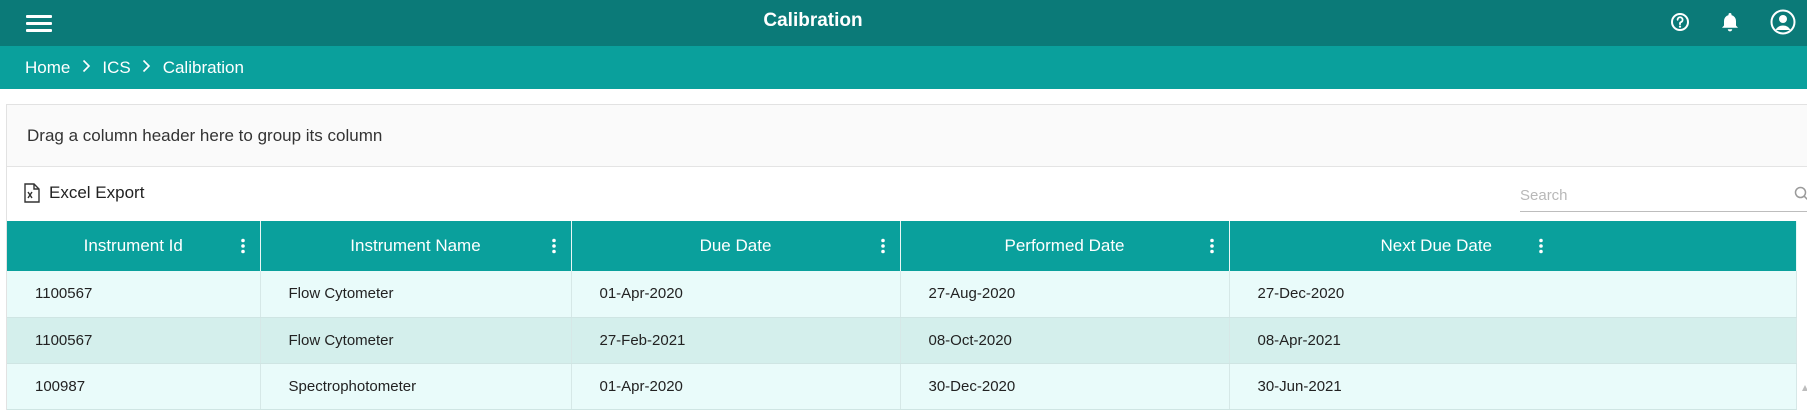  What do you see at coordinates (1513, 294) in the screenshot?
I see `next-due-date-cell: 27-Dec-2020` at bounding box center [1513, 294].